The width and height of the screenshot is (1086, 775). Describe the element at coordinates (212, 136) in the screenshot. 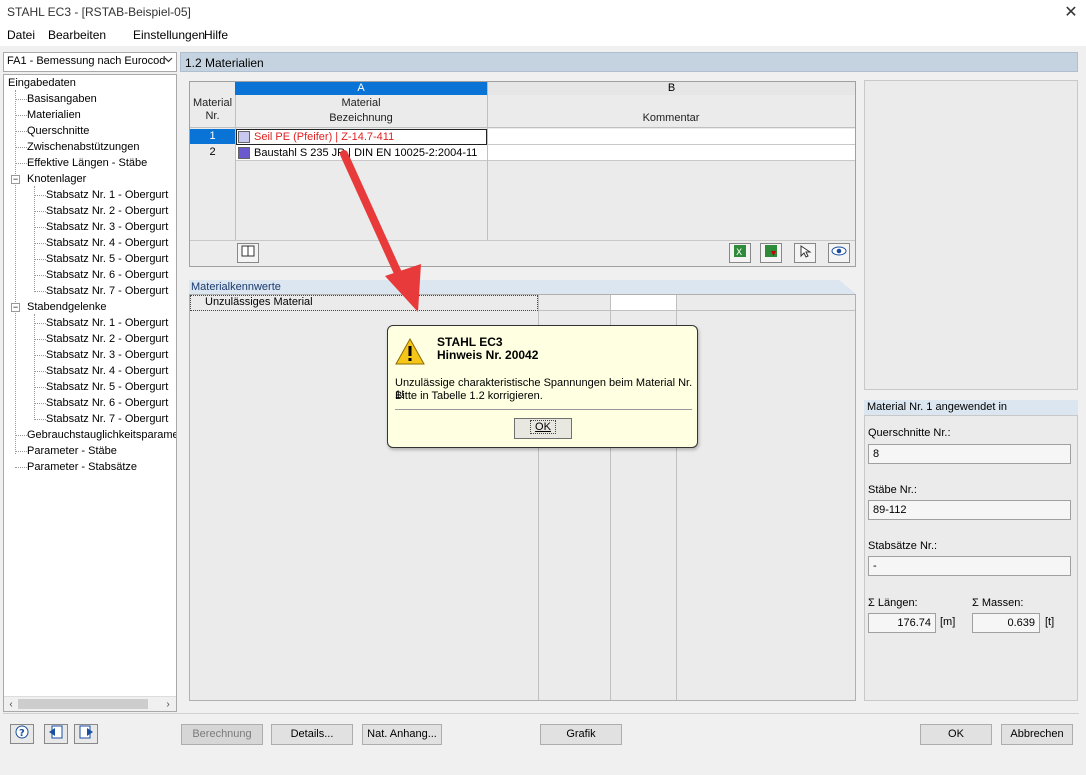

I see `row-number: 1` at that location.